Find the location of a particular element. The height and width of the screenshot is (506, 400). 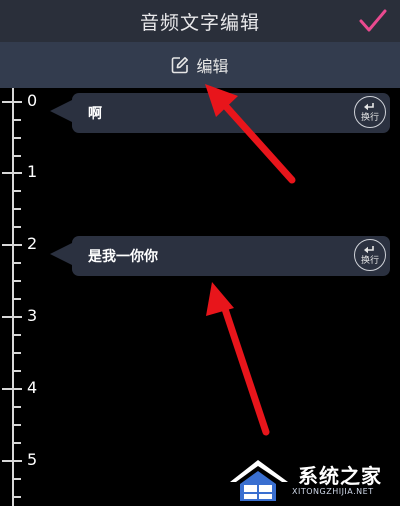

subtitle-text: 啊 is located at coordinates (95, 114).